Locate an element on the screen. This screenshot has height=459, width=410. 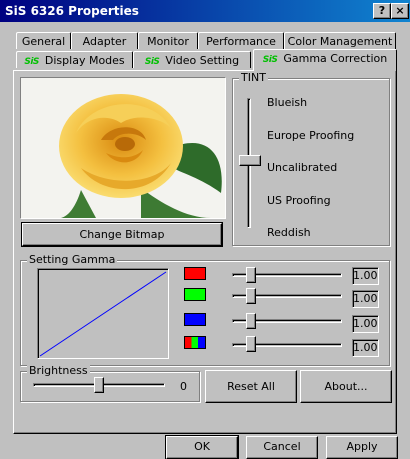
blue-gamma-slider-thumb is located at coordinates (251, 321).